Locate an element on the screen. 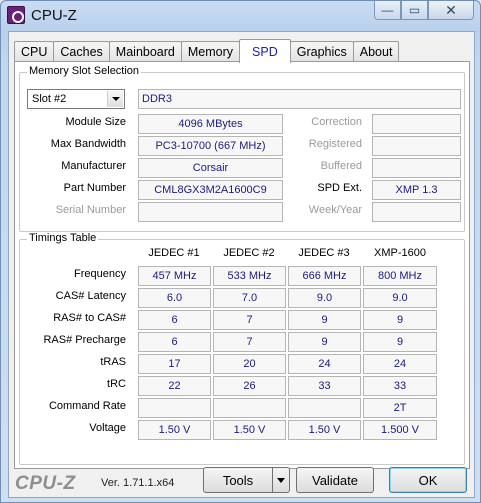 Image resolution: width=481 pixels, height=503 pixels. tab-cpu: CPU is located at coordinates (34, 51).